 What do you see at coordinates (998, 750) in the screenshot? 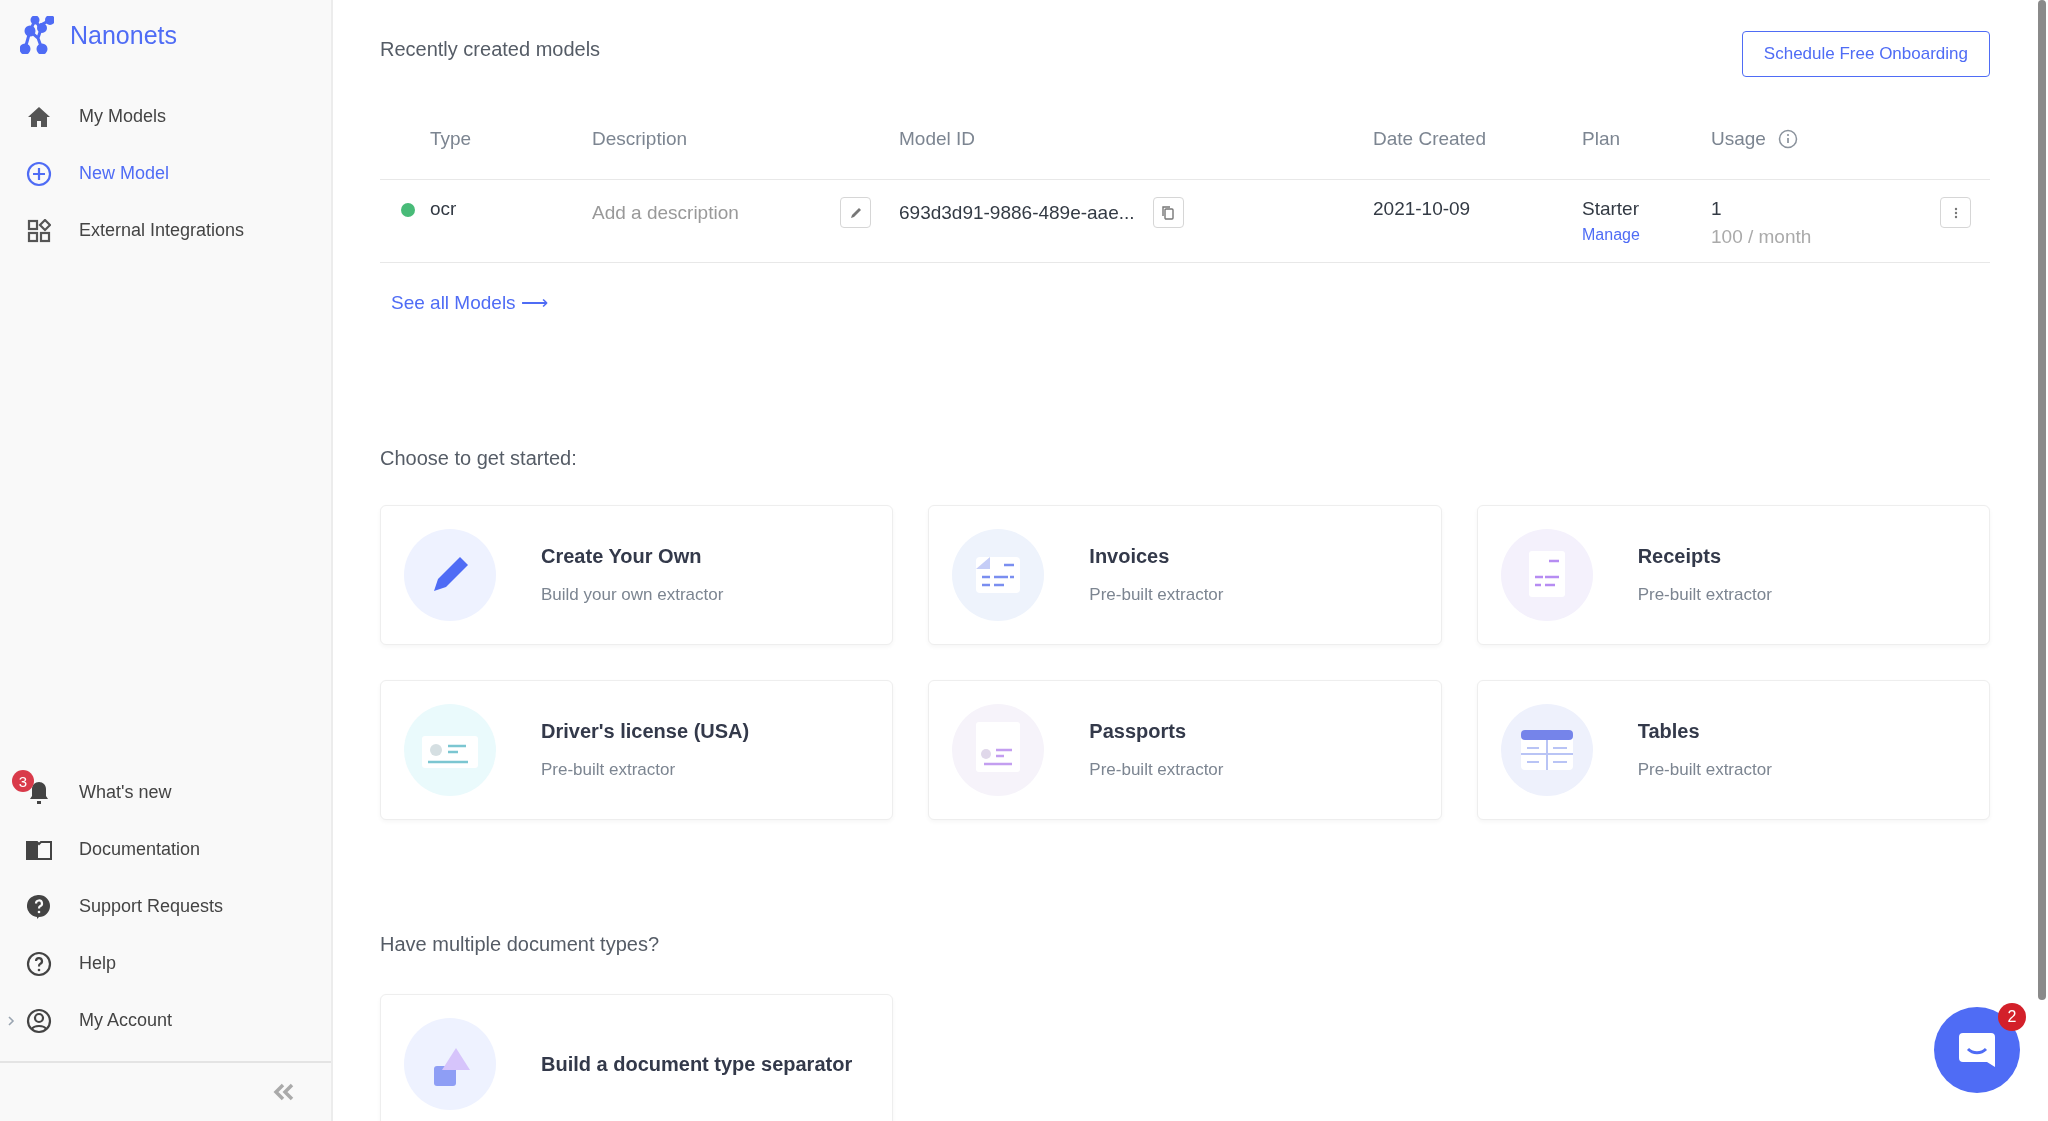
I see `passport-icon` at bounding box center [998, 750].